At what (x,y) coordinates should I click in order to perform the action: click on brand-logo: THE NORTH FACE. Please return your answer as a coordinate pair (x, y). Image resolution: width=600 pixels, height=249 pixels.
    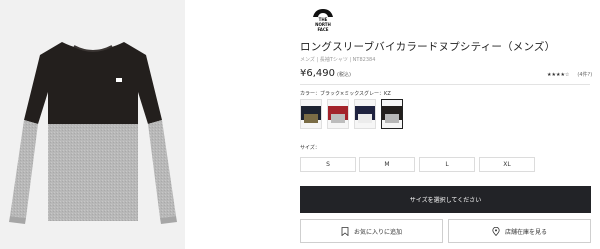
    Looking at the image, I should click on (323, 21).